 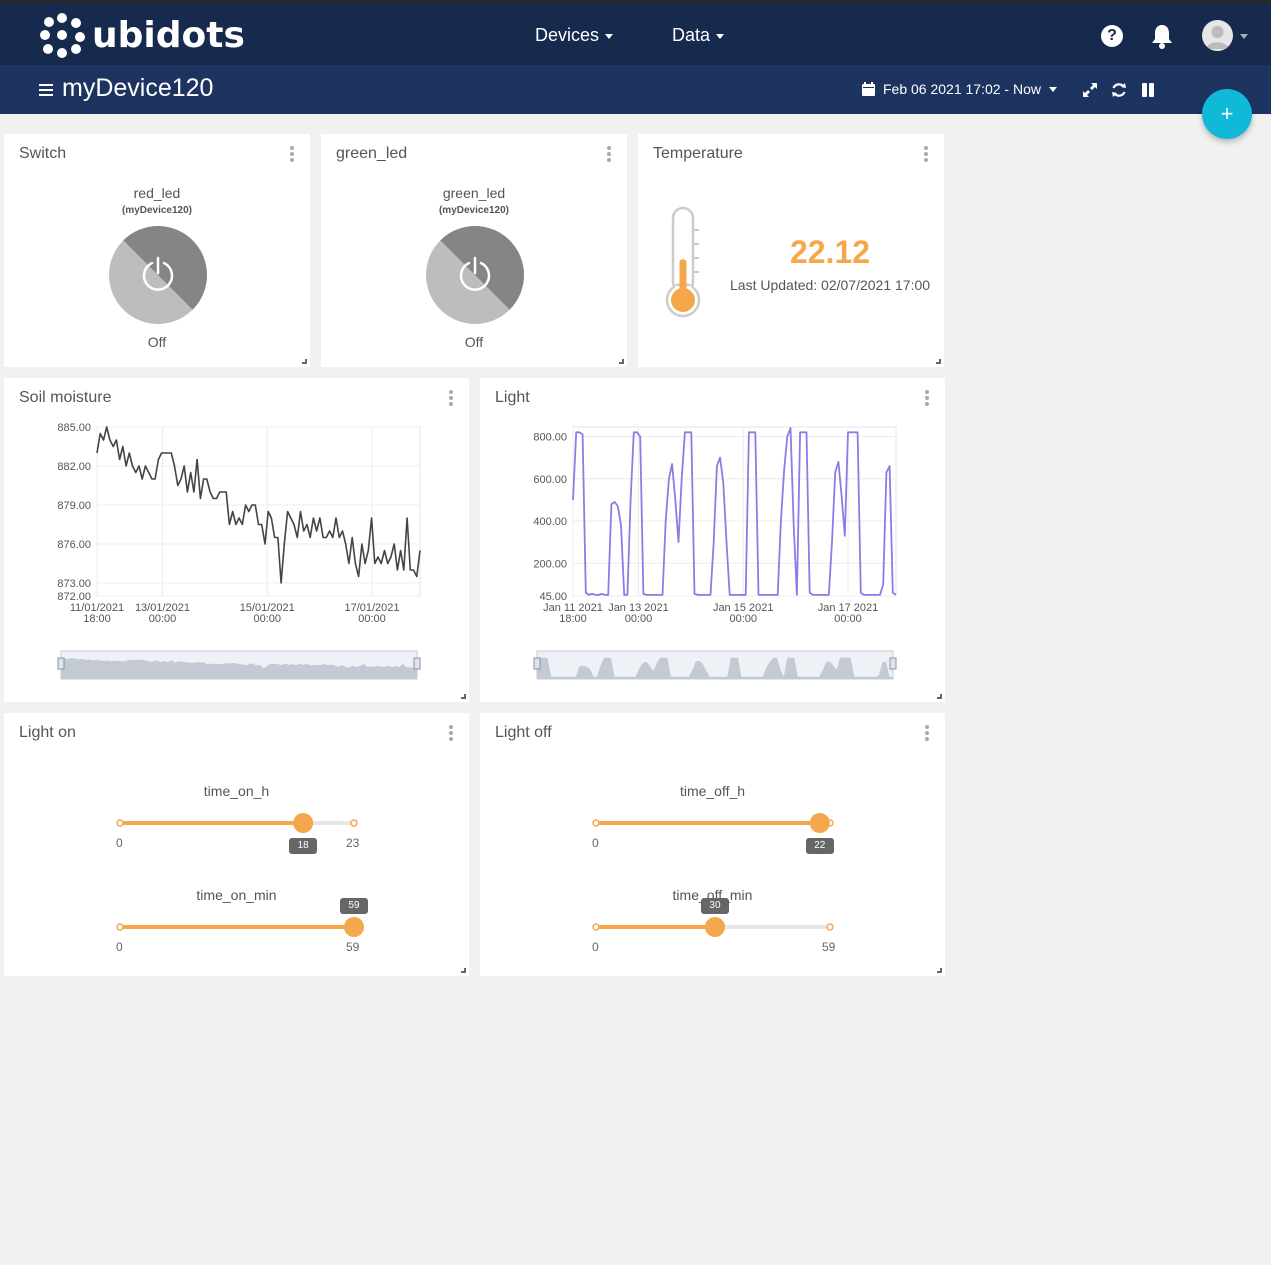 What do you see at coordinates (550, 438) in the screenshot?
I see `y-tick-label: 800.00` at bounding box center [550, 438].